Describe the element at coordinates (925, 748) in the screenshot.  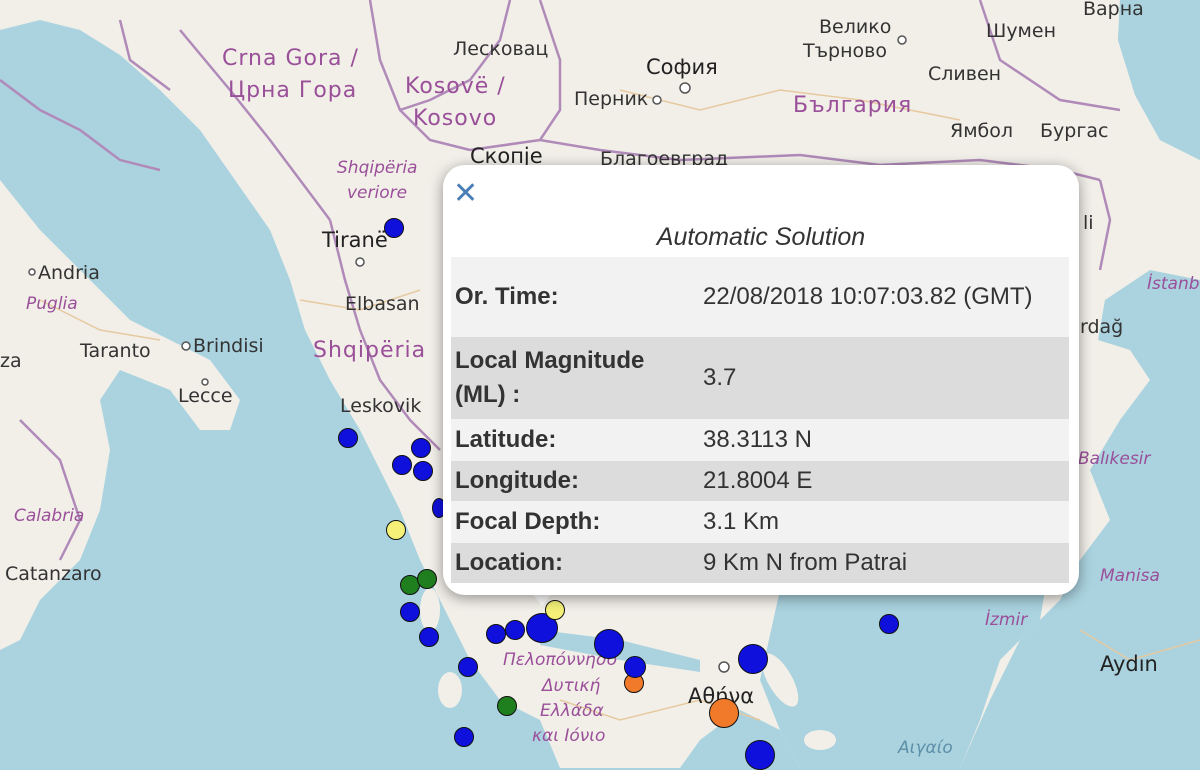
I see `label-aigaio: Αιγαίο` at that location.